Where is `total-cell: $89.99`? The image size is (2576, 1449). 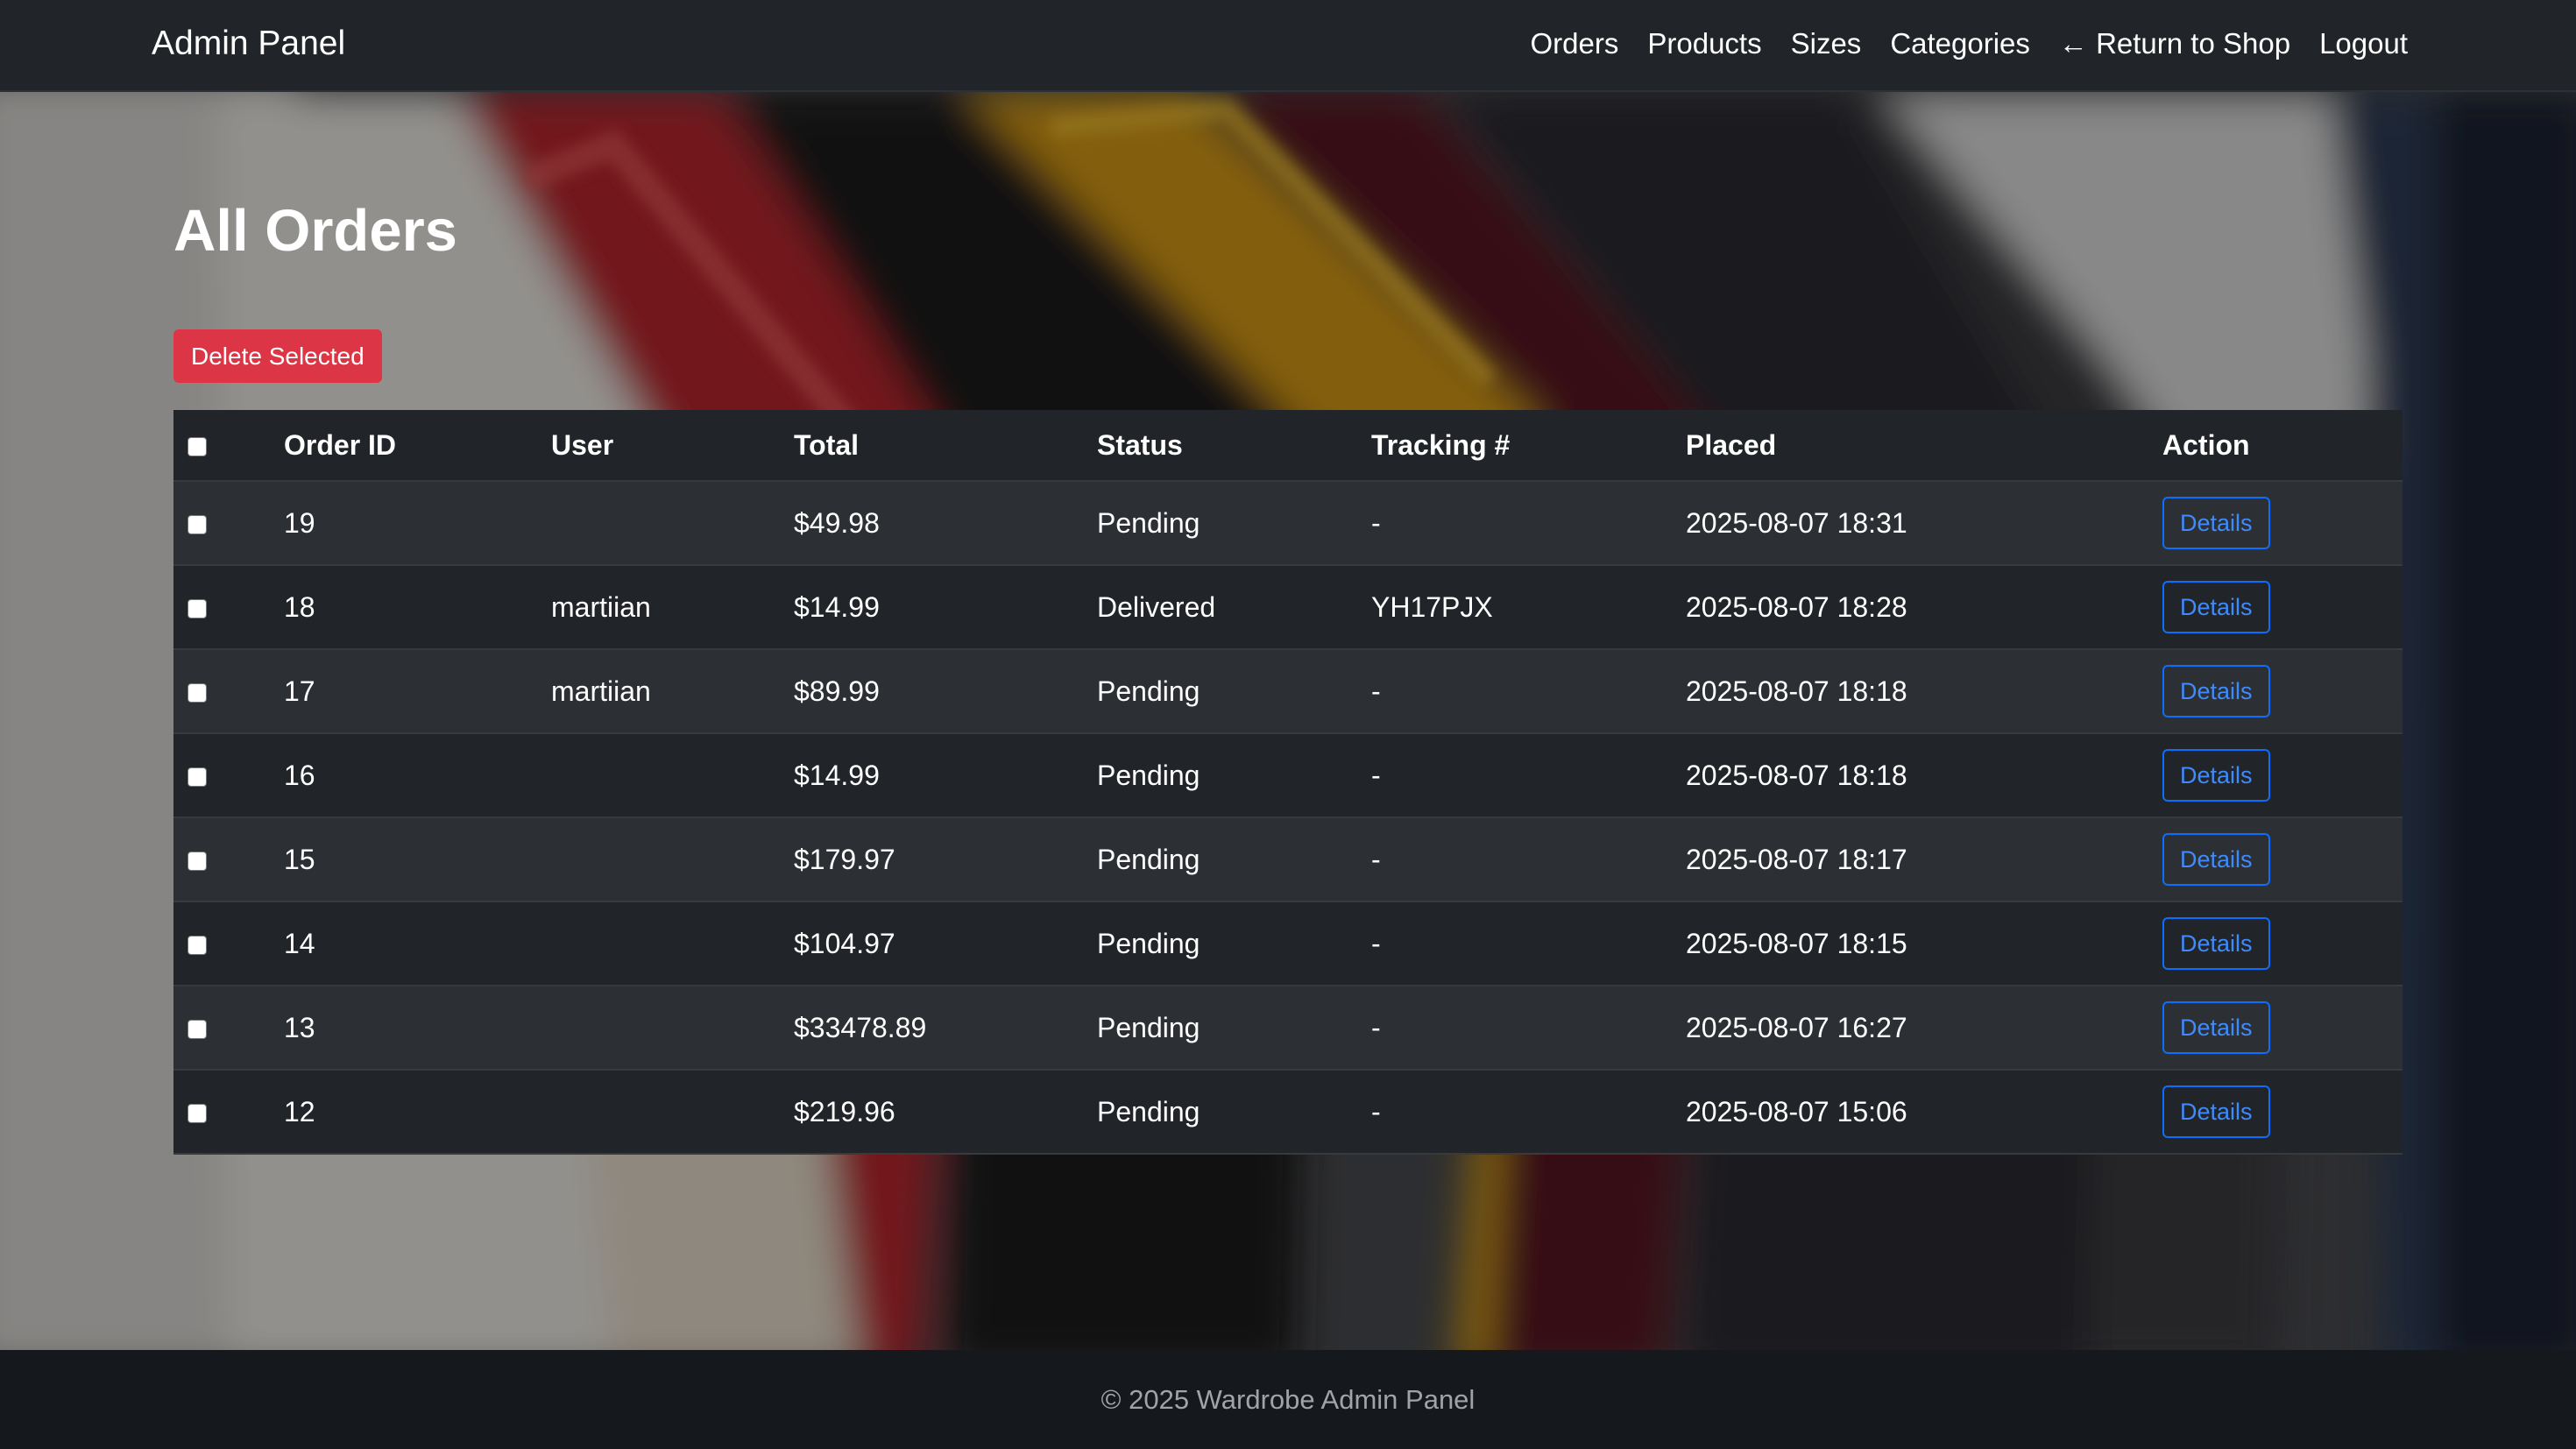
total-cell: $89.99 is located at coordinates (945, 691).